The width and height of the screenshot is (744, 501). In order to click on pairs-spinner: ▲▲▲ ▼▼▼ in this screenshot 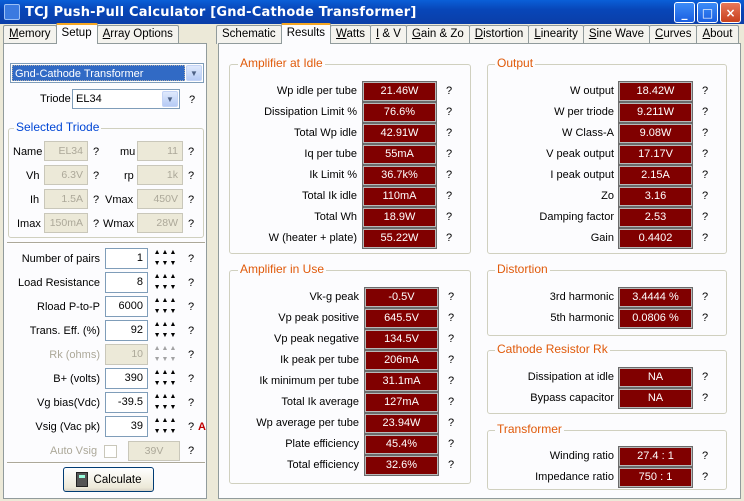, I will do `click(165, 258)`.